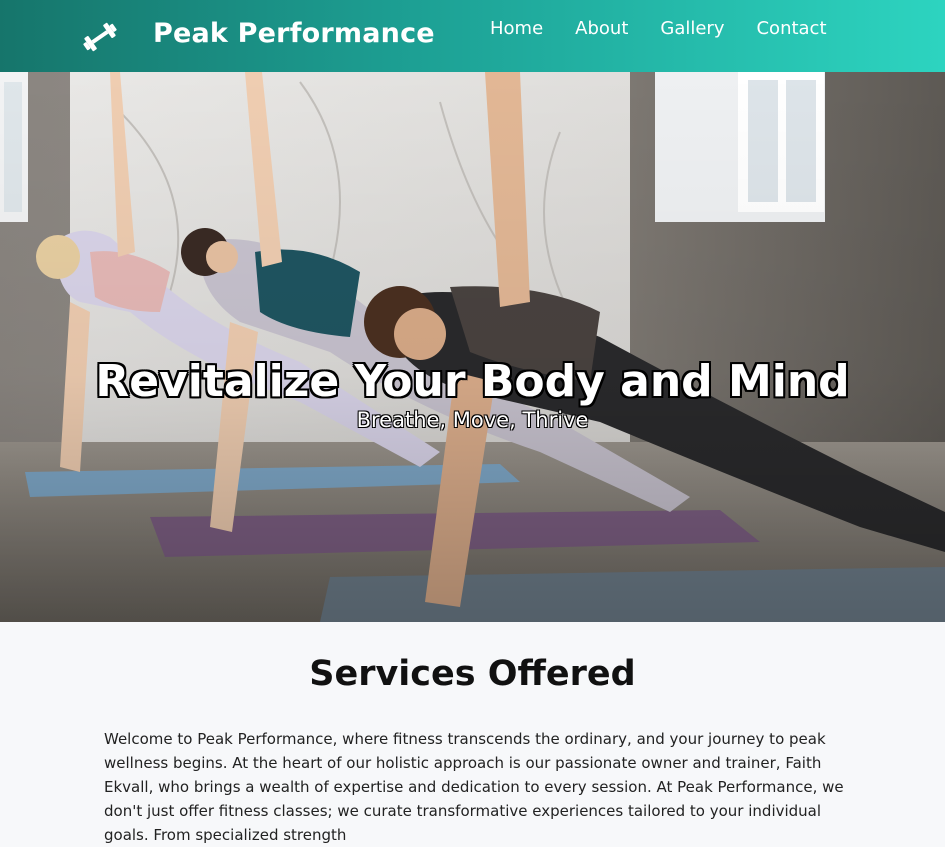 Image resolution: width=945 pixels, height=847 pixels. I want to click on nav-contact-link: Contact, so click(791, 28).